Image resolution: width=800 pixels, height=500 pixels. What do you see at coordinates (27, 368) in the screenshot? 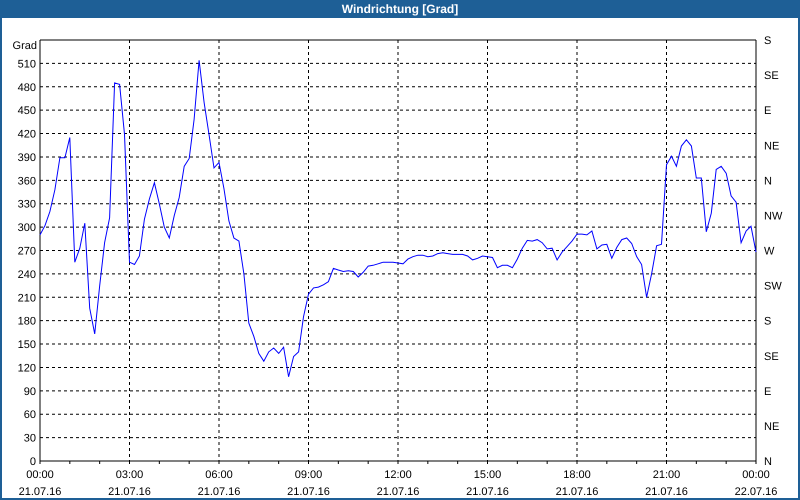
I see `y-tick-label: 120` at bounding box center [27, 368].